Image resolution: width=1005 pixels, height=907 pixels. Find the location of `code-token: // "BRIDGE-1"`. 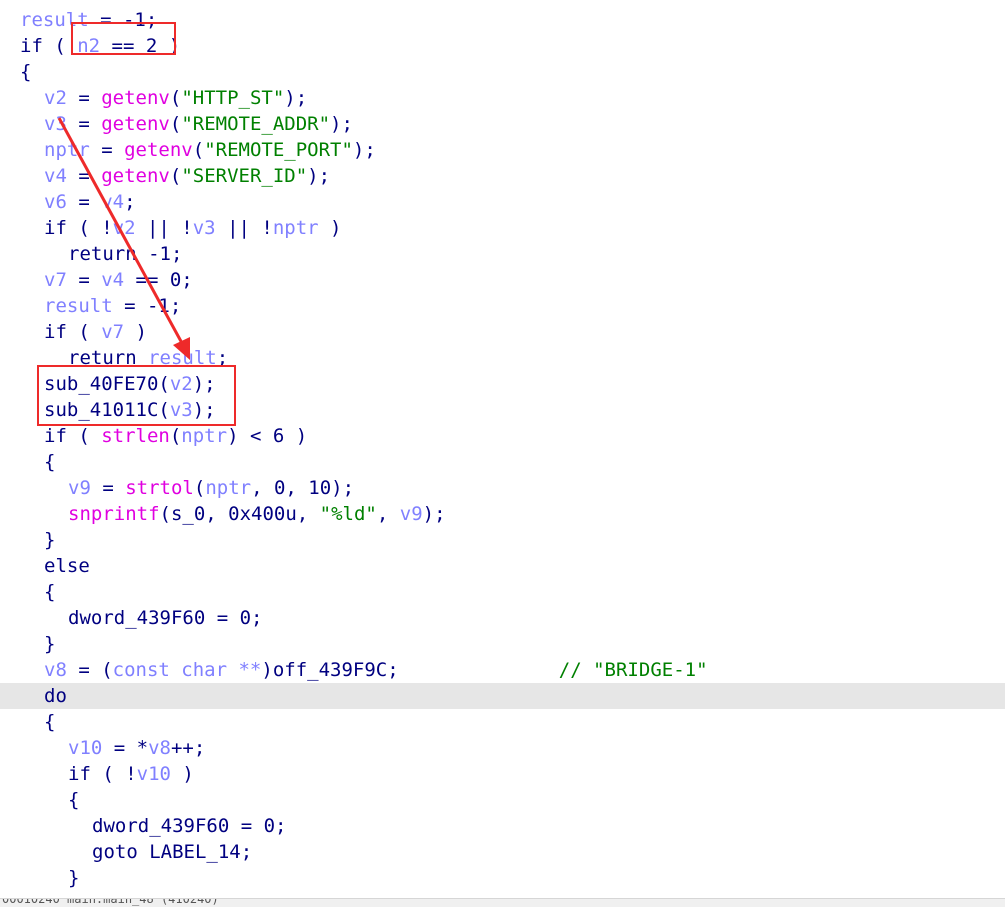

code-token: // "BRIDGE-1" is located at coordinates (553, 670).